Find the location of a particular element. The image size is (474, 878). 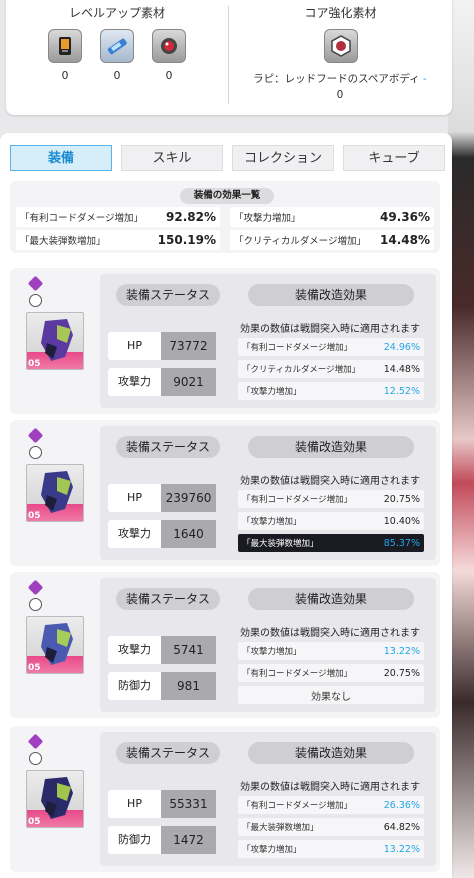

material-item-chip: 0 is located at coordinates (65, 55).